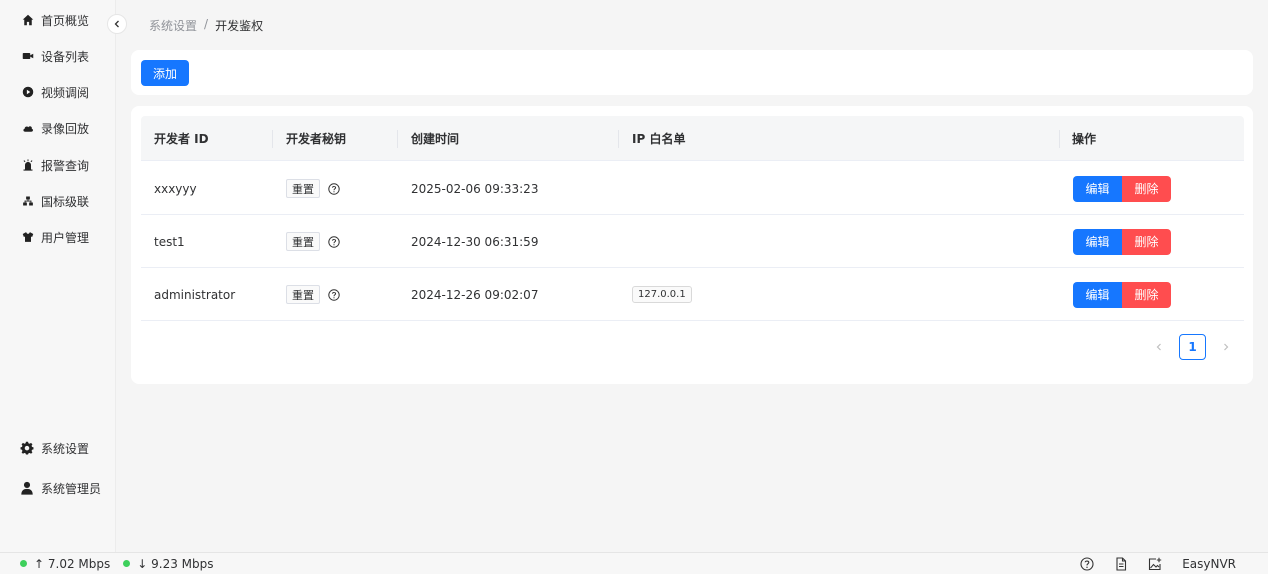 This screenshot has width=1268, height=574. What do you see at coordinates (475, 294) in the screenshot?
I see `created-time: 2024-12-26 09:02:07` at bounding box center [475, 294].